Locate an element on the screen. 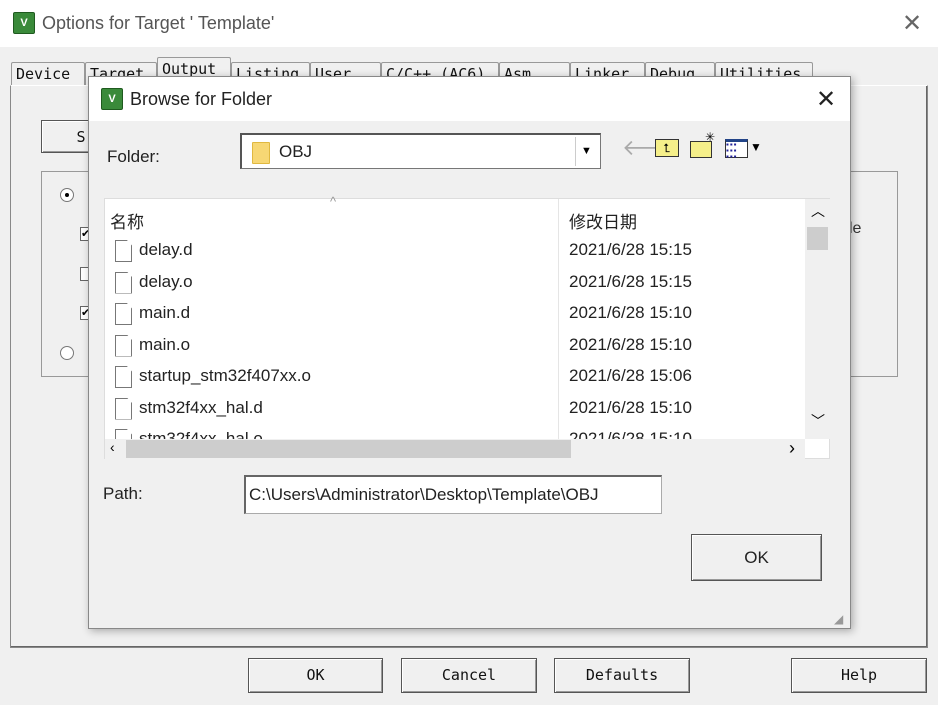 The height and width of the screenshot is (705, 938). scroll-down-icon: ﹀ is located at coordinates (818, 421).